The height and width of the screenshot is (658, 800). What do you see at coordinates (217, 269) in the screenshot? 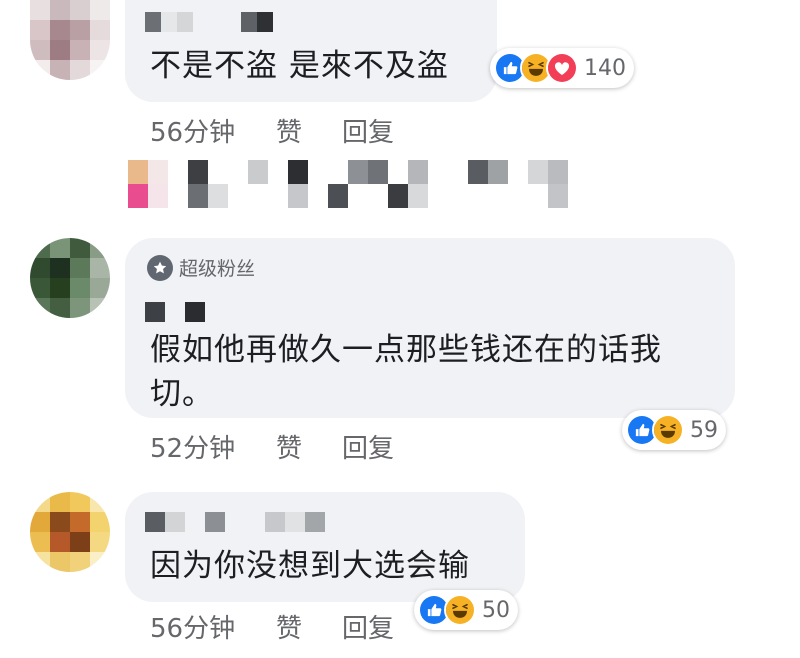
I see `badge-label: 超级粉丝` at bounding box center [217, 269].